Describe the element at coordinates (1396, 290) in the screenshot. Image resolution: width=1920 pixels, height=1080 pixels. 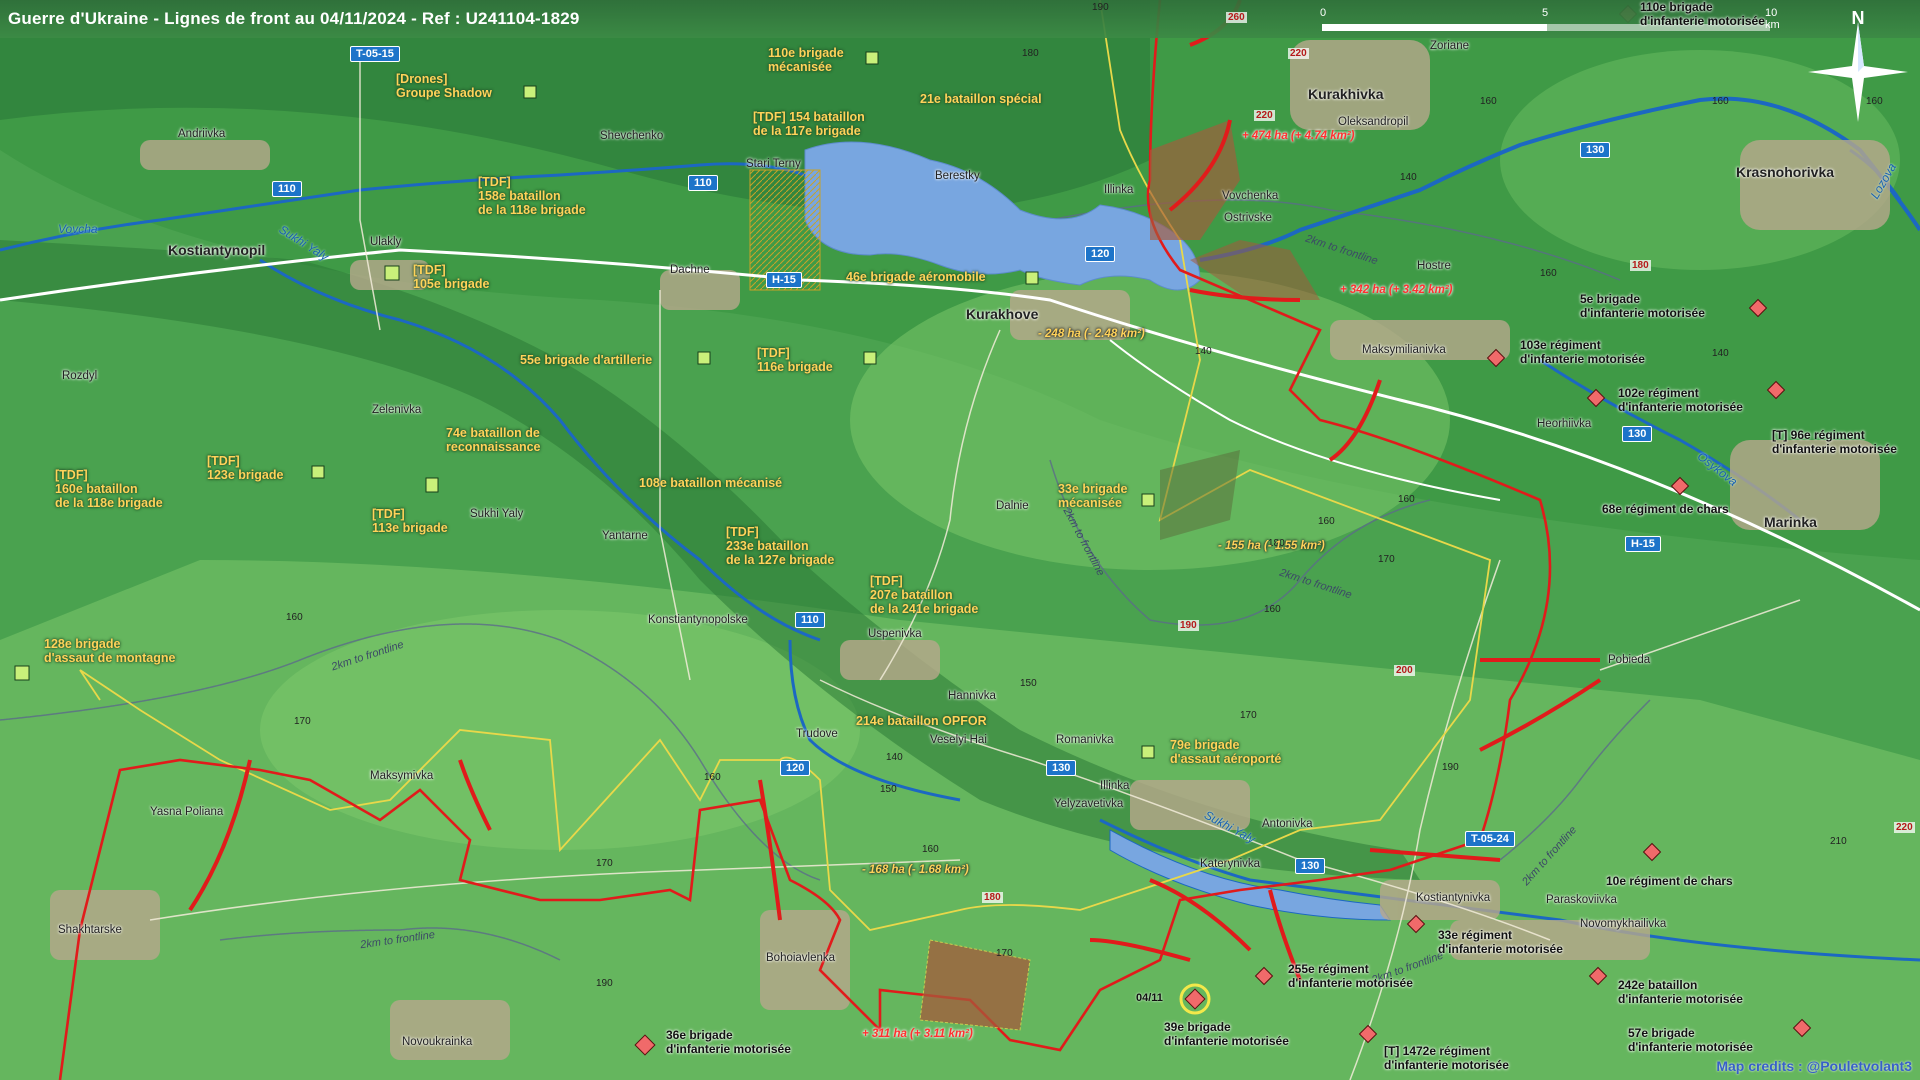
I see `territory-change-label: + 342 ha (+ 3.42 km²)` at that location.